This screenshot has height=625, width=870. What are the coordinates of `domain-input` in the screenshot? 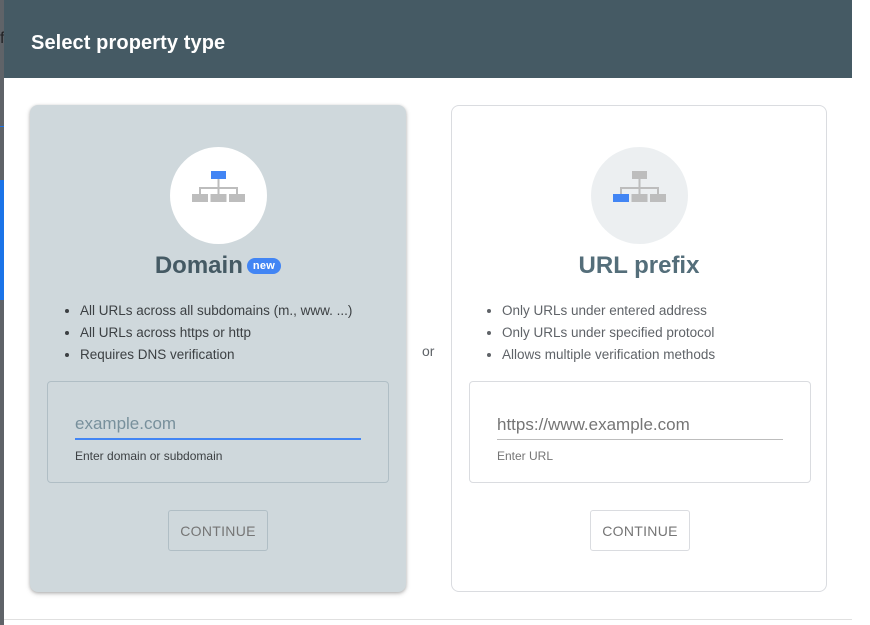 It's located at (218, 425).